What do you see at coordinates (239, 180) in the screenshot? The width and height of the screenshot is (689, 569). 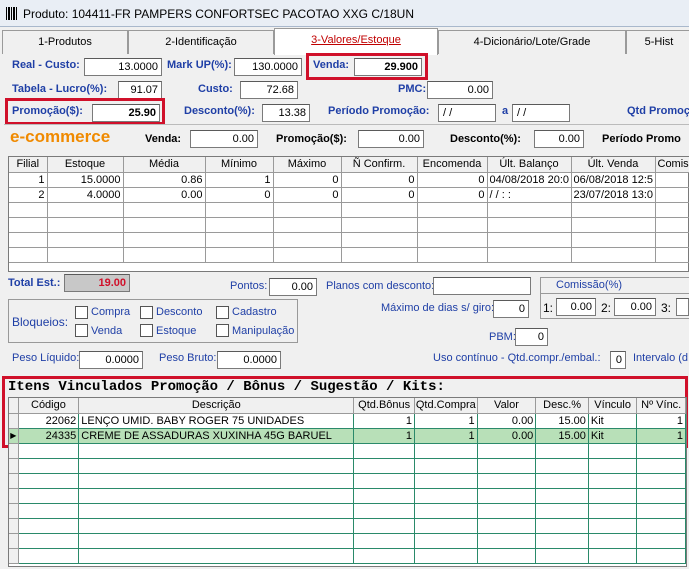 I see `cell-minimo: 1` at bounding box center [239, 180].